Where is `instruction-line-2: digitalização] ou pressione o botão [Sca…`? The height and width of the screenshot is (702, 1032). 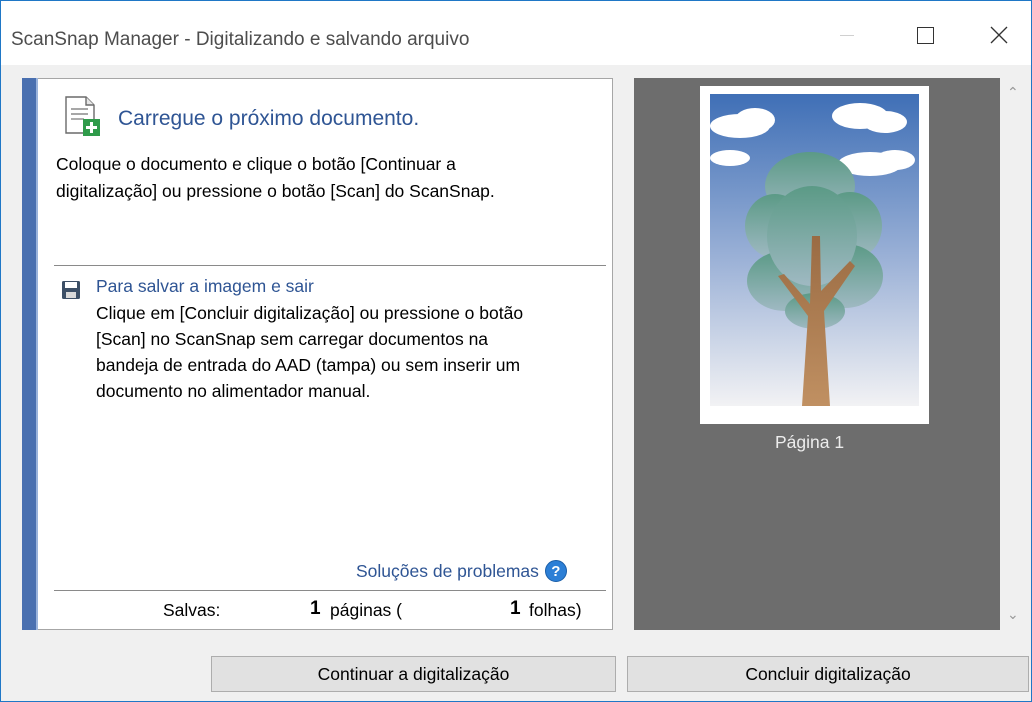
instruction-line-2: digitalização] ou pressione o botão [Sca… is located at coordinates (275, 191).